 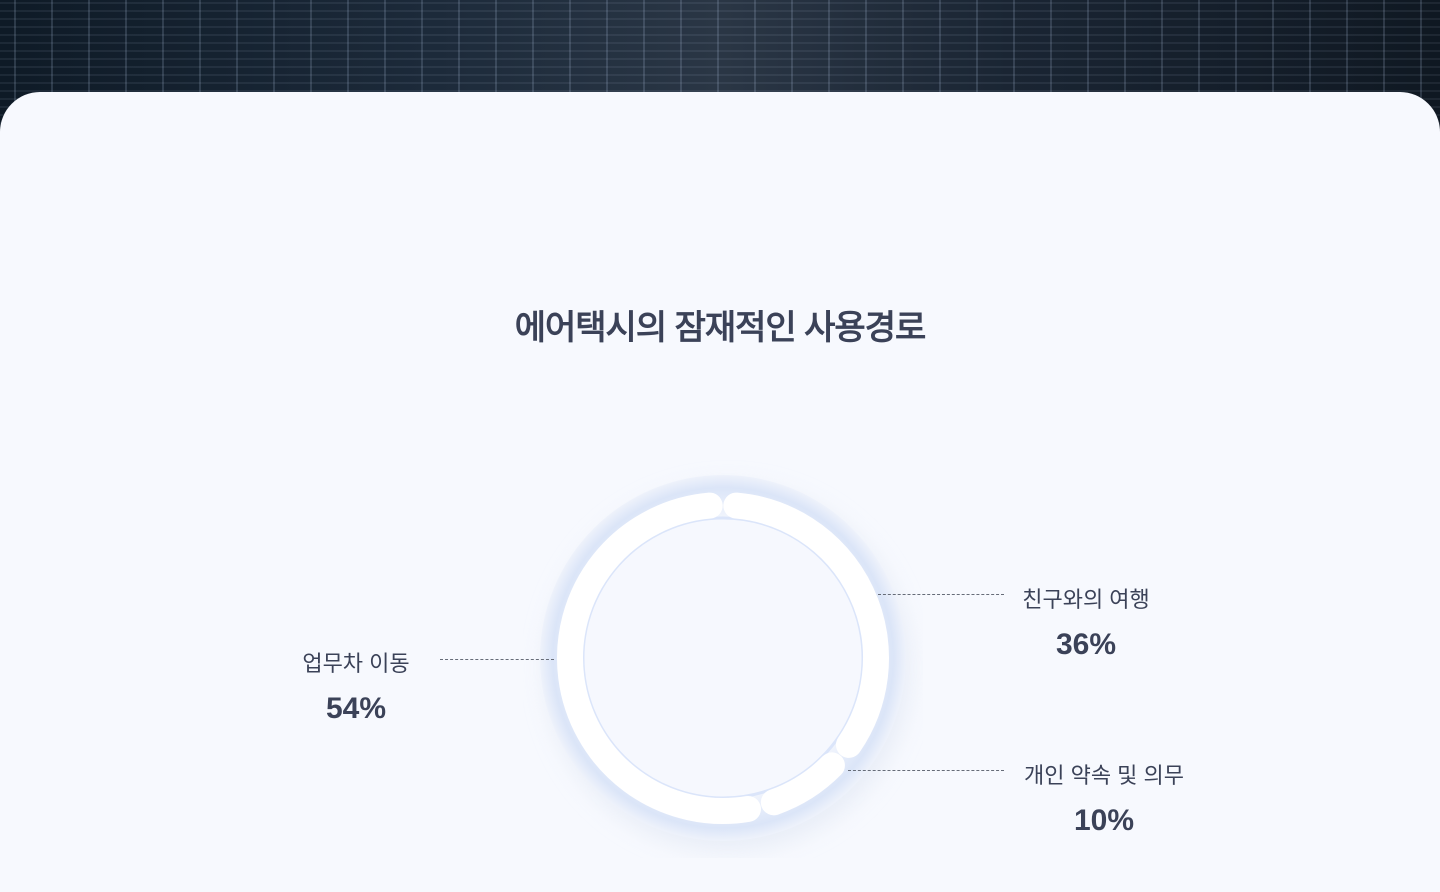 I want to click on leader-line-travel, so click(x=941, y=594).